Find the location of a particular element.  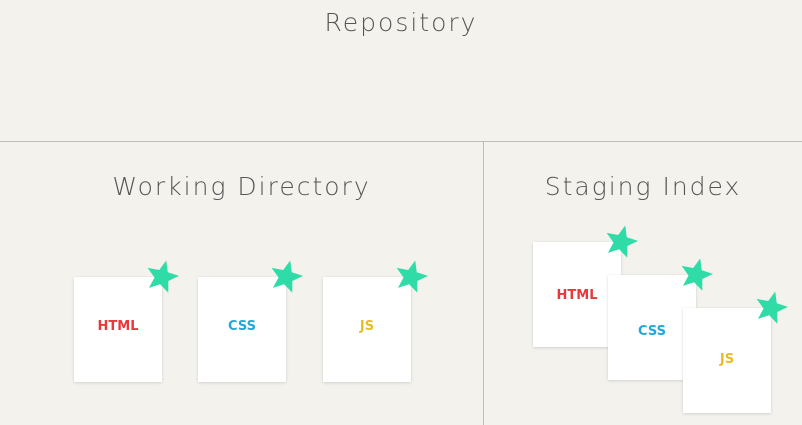

repository-title: Repository is located at coordinates (401, 22).